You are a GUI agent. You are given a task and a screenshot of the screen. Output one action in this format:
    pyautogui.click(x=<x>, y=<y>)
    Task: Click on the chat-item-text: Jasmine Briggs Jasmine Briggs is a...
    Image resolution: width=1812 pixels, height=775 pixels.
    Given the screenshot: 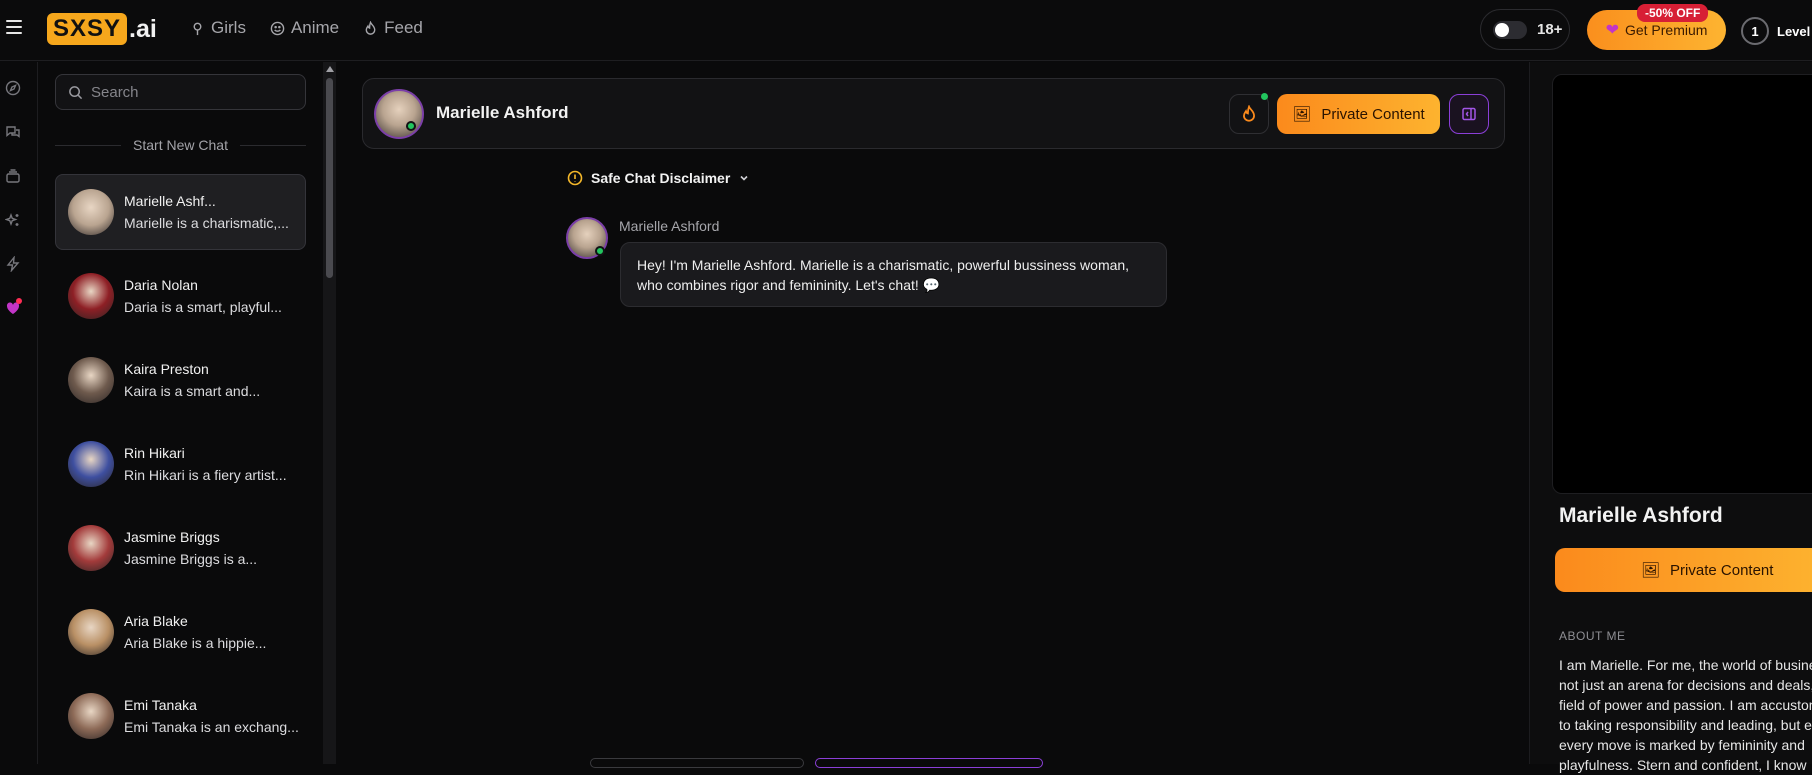 What is the action you would take?
    pyautogui.click(x=190, y=548)
    